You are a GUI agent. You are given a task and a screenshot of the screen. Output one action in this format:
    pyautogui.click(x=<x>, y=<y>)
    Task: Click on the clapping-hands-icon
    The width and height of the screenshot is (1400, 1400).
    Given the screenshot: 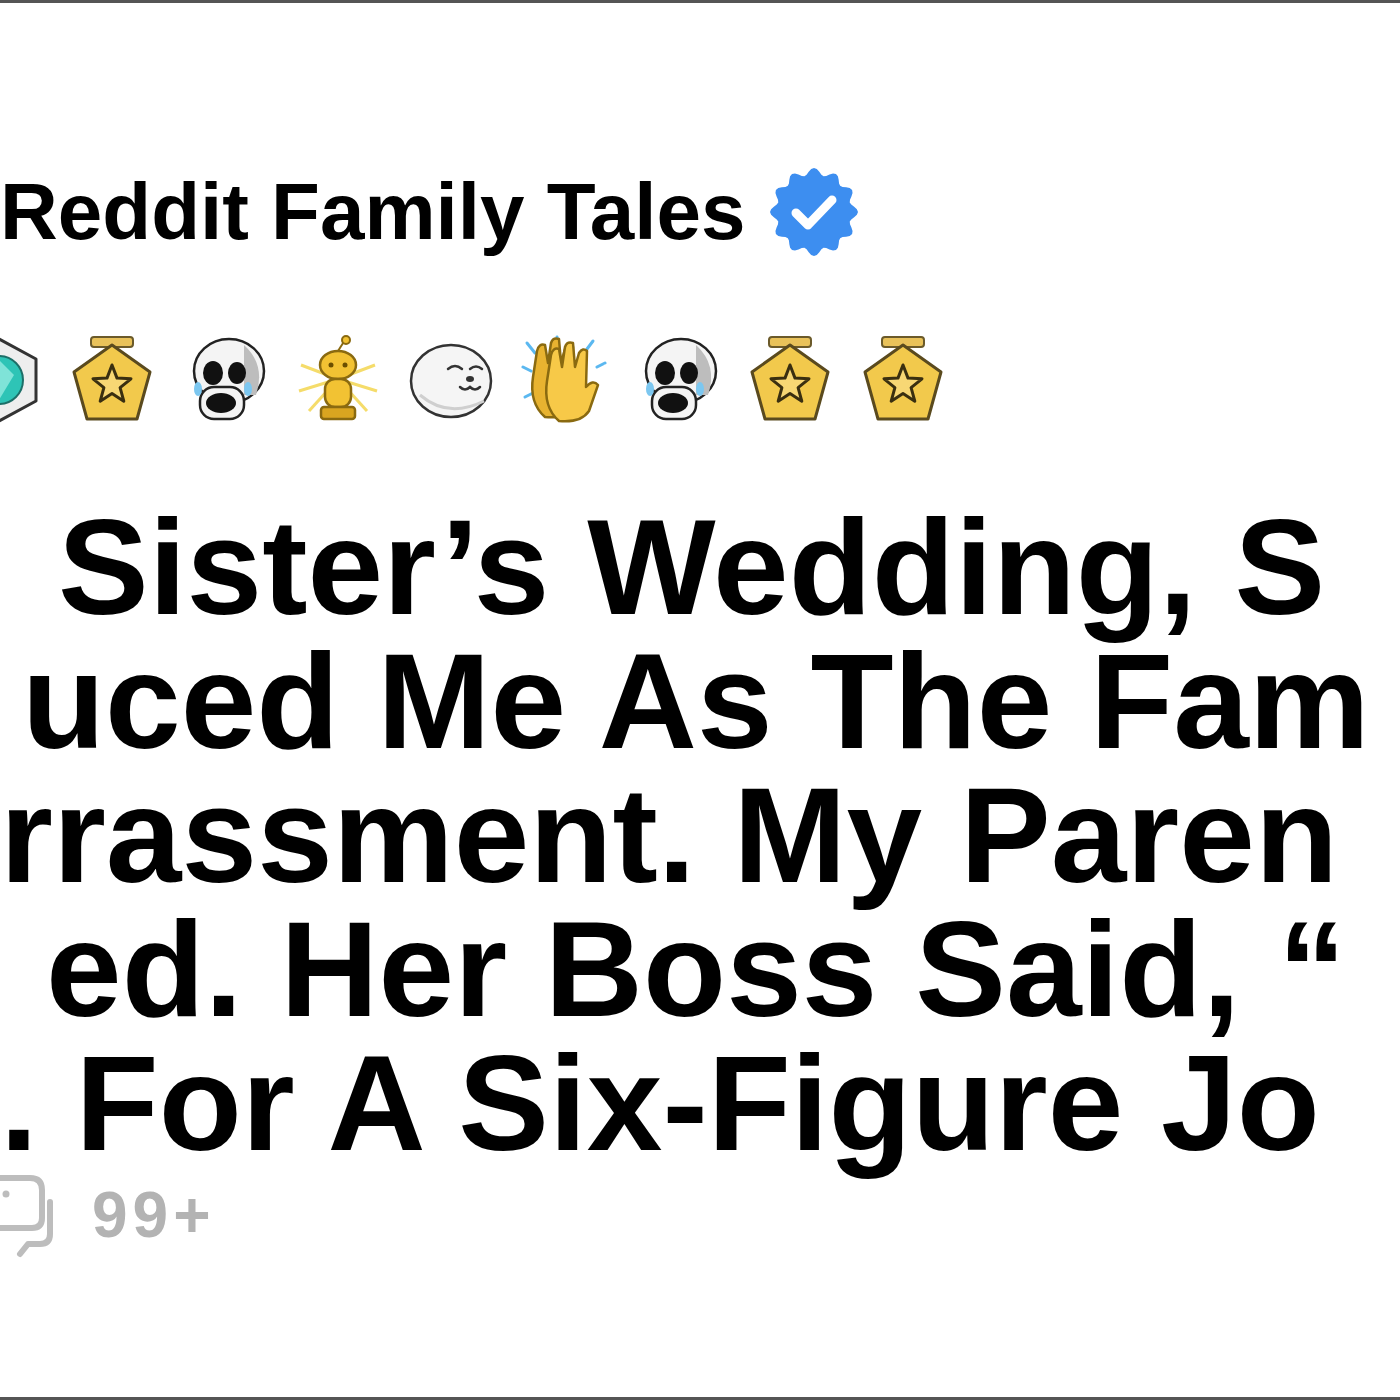 What is the action you would take?
    pyautogui.click(x=564, y=380)
    